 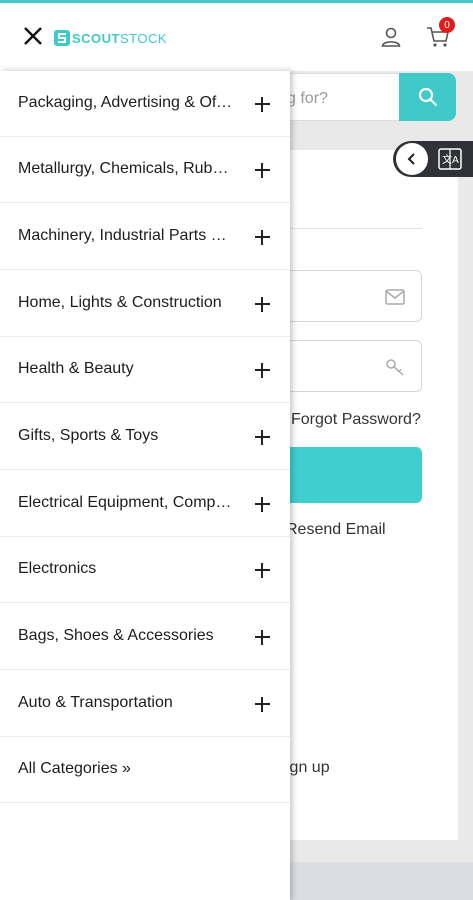 What do you see at coordinates (125, 235) in the screenshot?
I see `category-label: Machinery, Industrial Parts & Tools` at bounding box center [125, 235].